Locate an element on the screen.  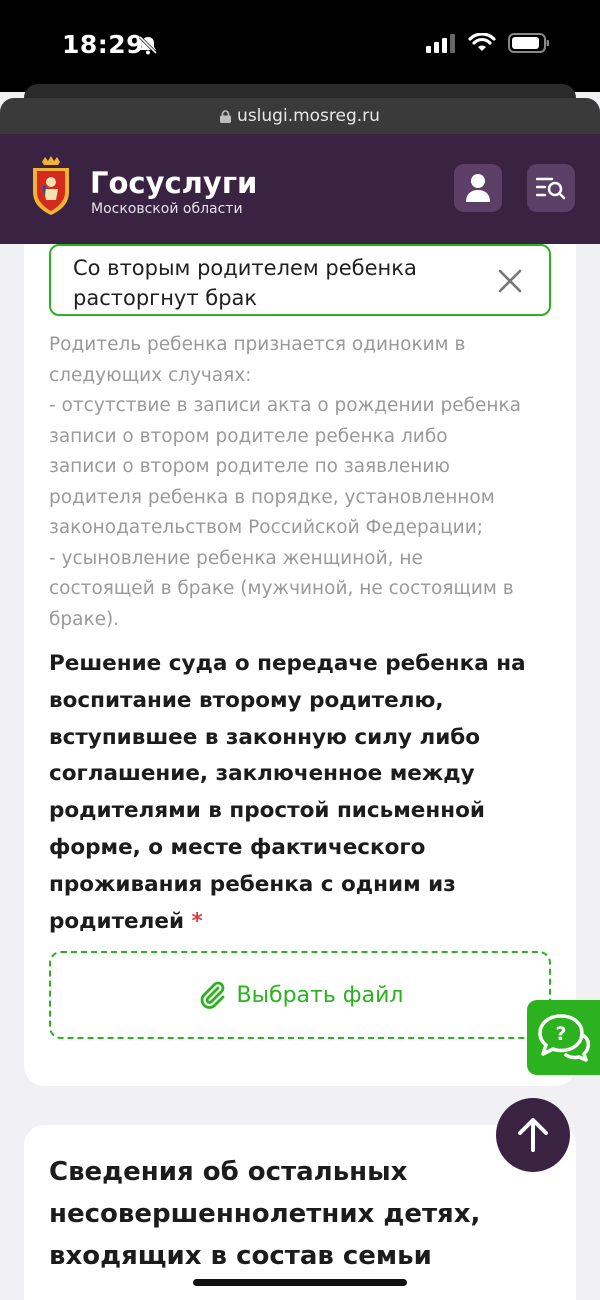
required-mark: * is located at coordinates (197, 921).